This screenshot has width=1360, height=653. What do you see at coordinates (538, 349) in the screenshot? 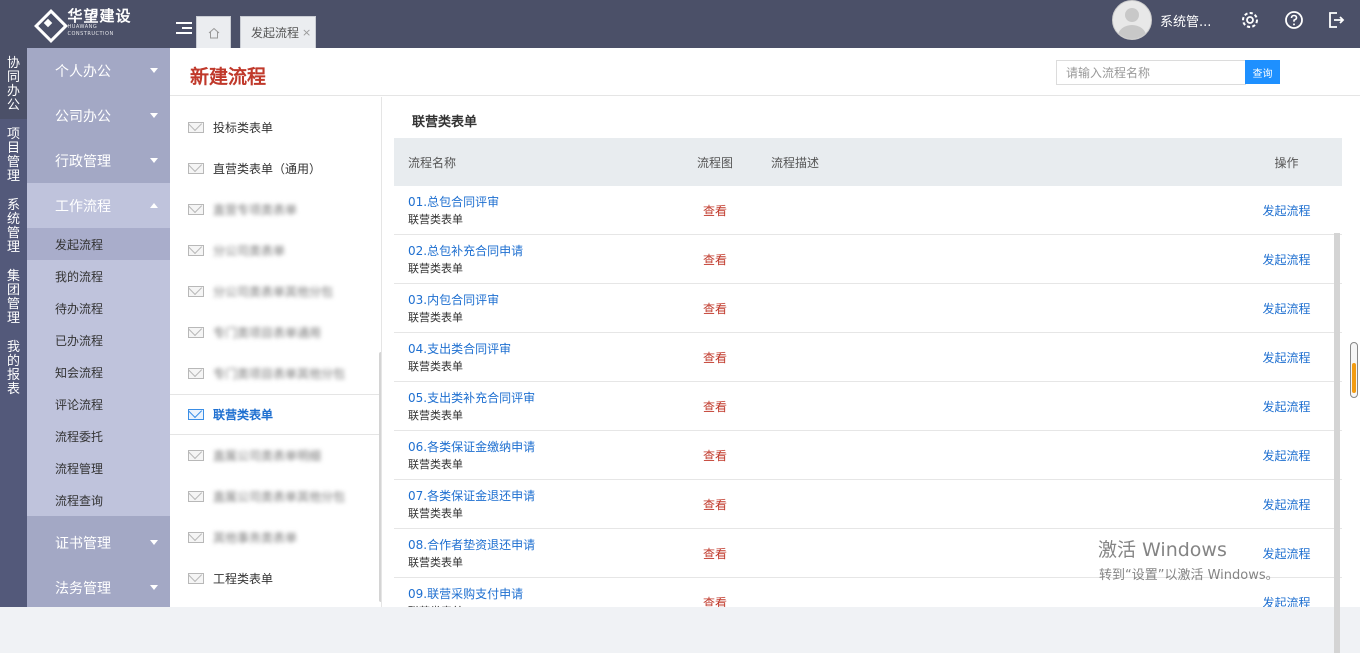
I see `process-name-link: 04.支出类合同评审` at bounding box center [538, 349].